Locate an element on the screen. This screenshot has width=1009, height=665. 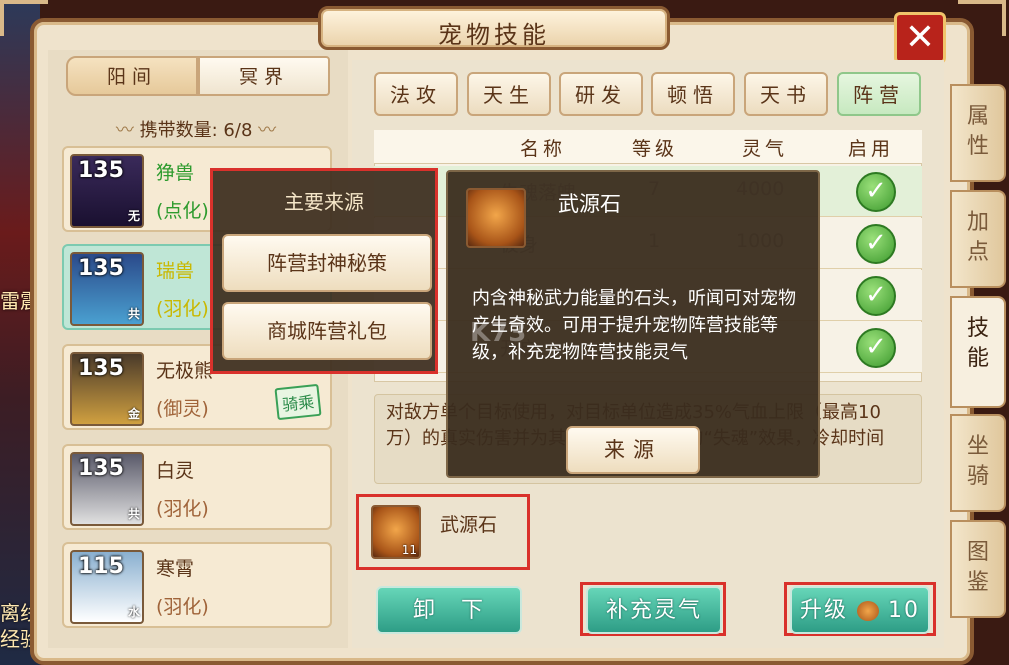
item-name: 武源石 is located at coordinates (469, 525).